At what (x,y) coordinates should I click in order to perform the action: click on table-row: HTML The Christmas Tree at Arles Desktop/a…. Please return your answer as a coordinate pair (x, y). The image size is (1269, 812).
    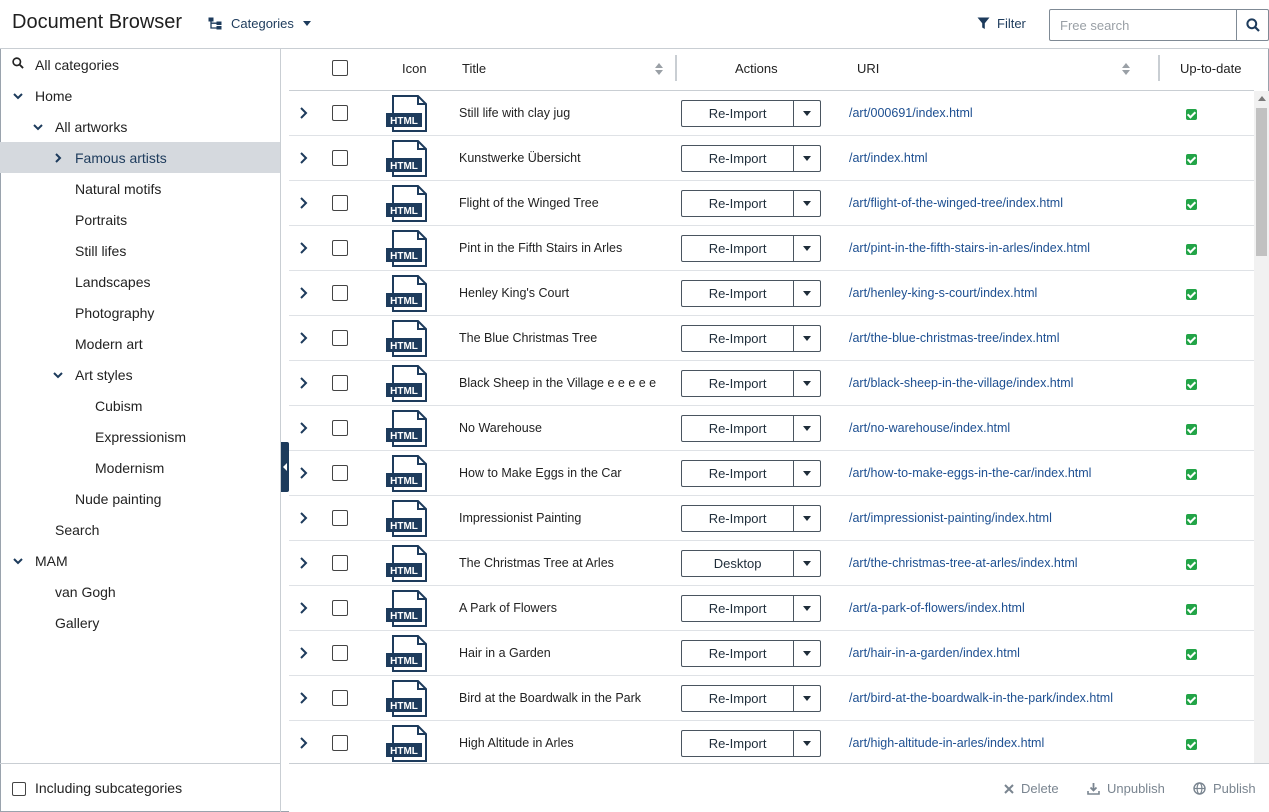
    Looking at the image, I should click on (771, 563).